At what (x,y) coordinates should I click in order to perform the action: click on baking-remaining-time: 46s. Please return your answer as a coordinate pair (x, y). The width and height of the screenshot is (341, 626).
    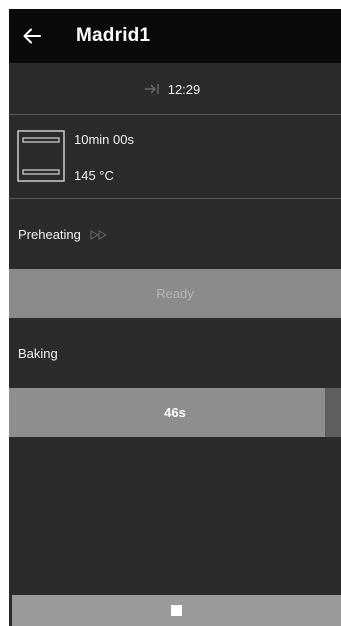
    Looking at the image, I should click on (175, 412).